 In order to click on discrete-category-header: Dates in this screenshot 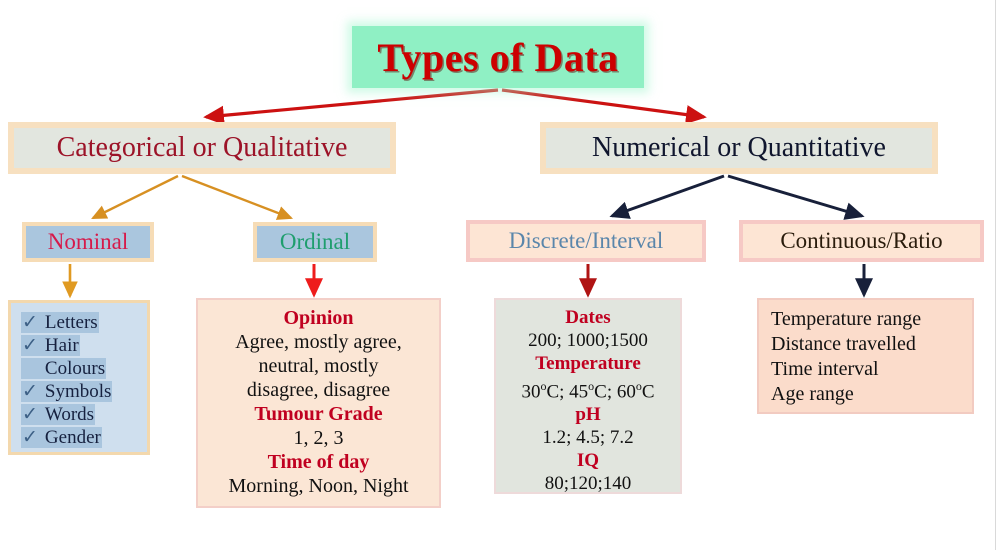, I will do `click(588, 317)`.